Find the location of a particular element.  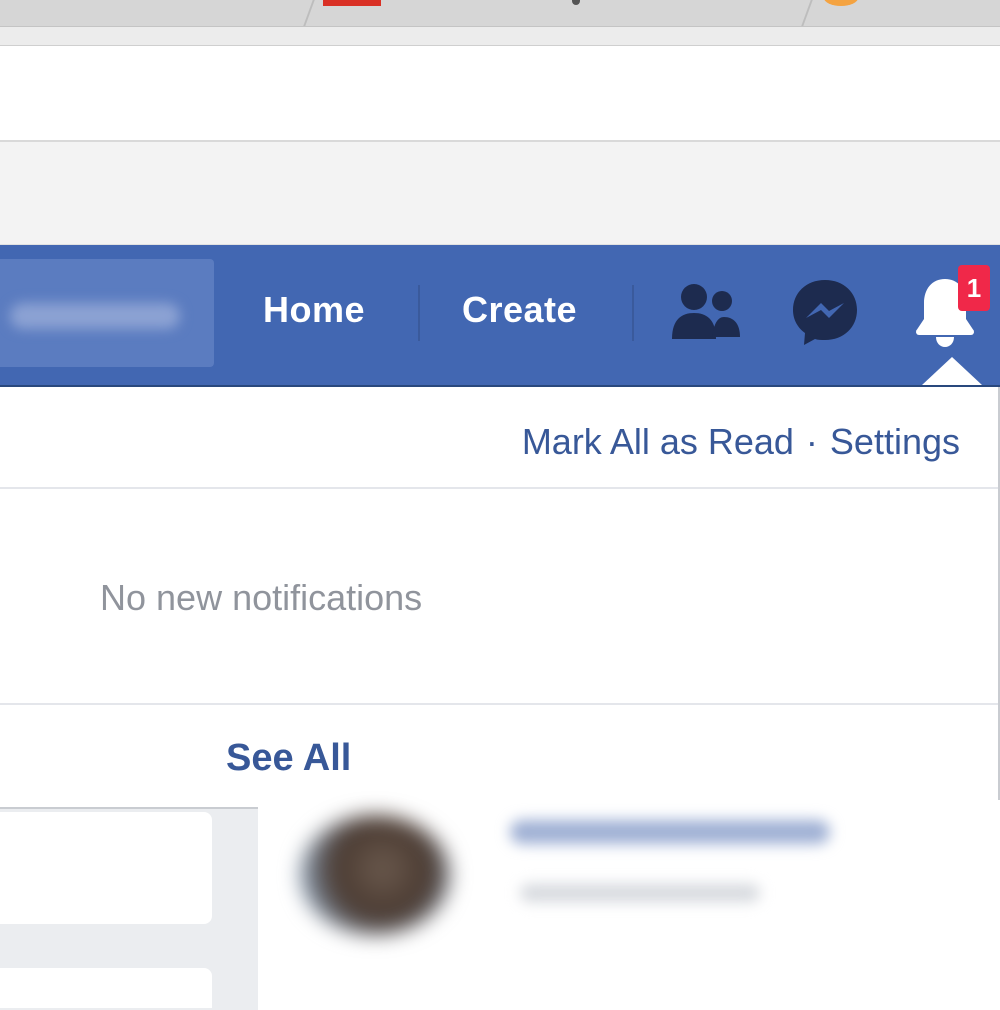

post-author-name-blurred is located at coordinates (670, 832).